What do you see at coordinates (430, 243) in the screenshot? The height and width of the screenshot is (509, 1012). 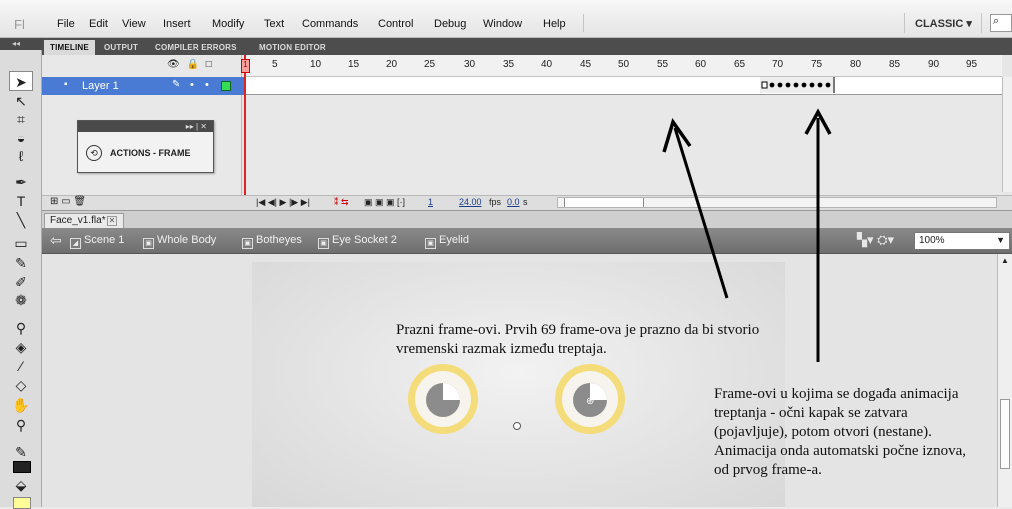 I see `symbol-icon: ▣` at bounding box center [430, 243].